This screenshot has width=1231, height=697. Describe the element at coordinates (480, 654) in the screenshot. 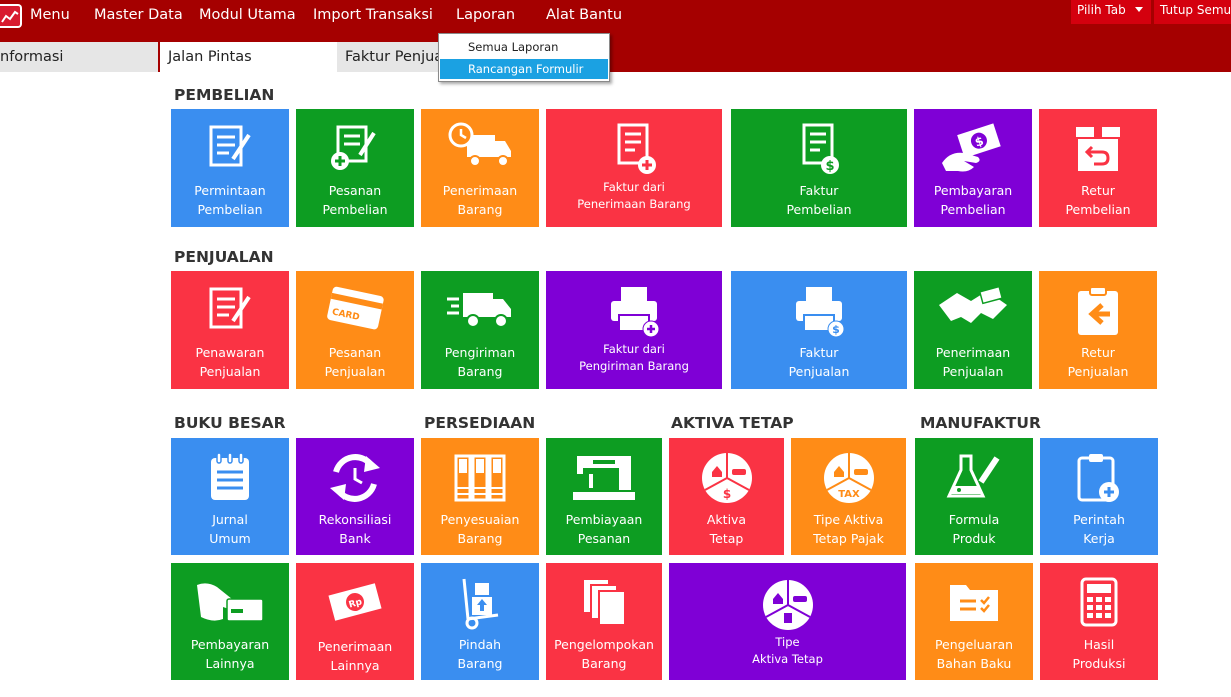

I see `tile-label: Pindah Barang` at that location.